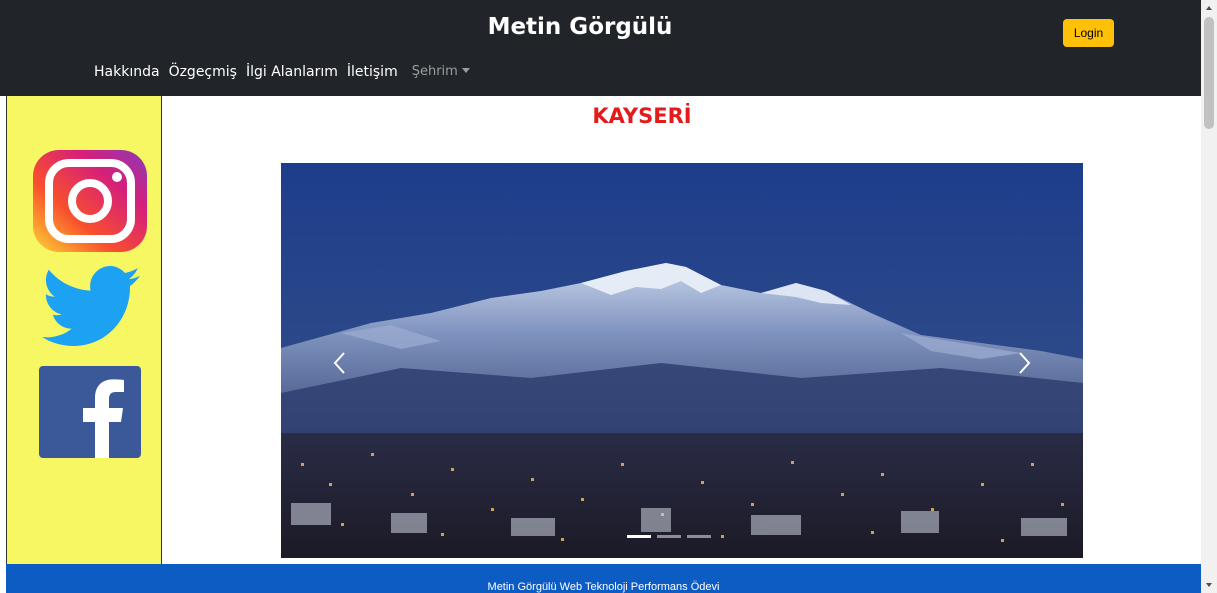 The image size is (1217, 593). I want to click on login-button: Login, so click(1088, 33).